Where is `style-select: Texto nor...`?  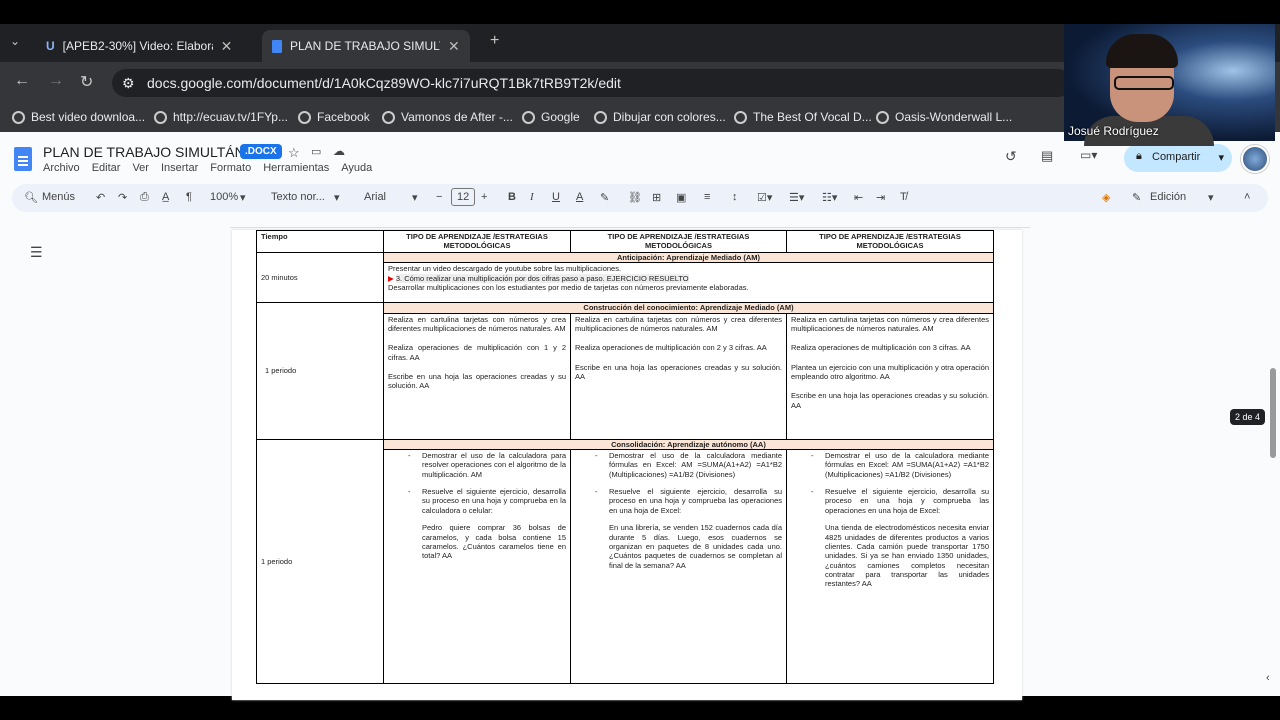
style-select: Texto nor... is located at coordinates (298, 197).